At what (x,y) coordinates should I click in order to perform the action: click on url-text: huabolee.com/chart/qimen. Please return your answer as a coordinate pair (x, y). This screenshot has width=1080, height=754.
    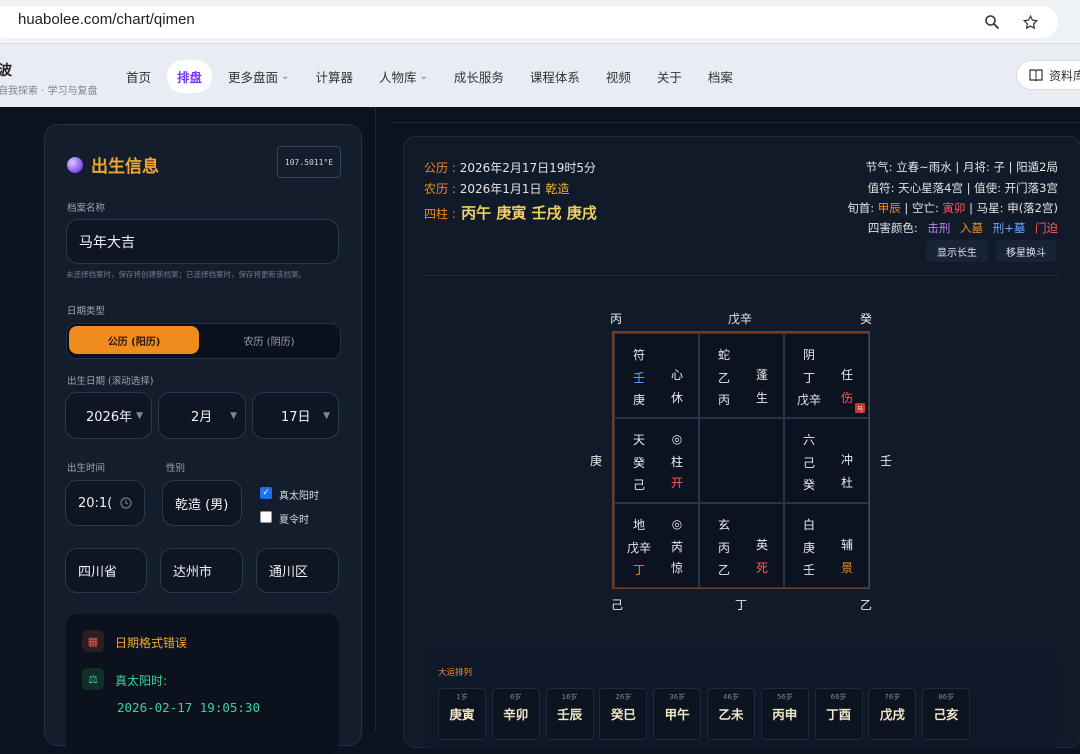
    Looking at the image, I should click on (106, 19).